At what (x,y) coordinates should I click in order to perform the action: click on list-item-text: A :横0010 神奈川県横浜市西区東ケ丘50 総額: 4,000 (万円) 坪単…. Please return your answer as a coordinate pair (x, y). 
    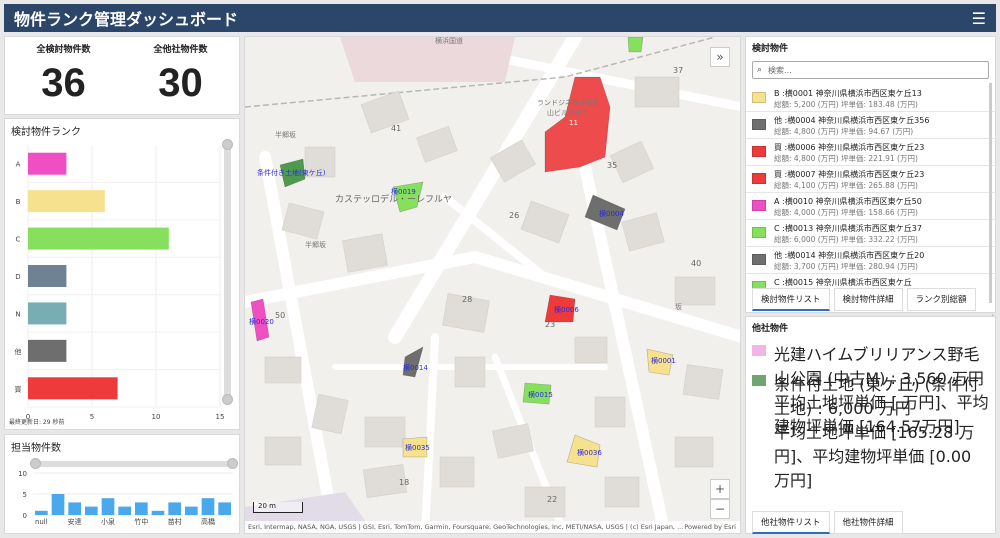
    Looking at the image, I should click on (848, 207).